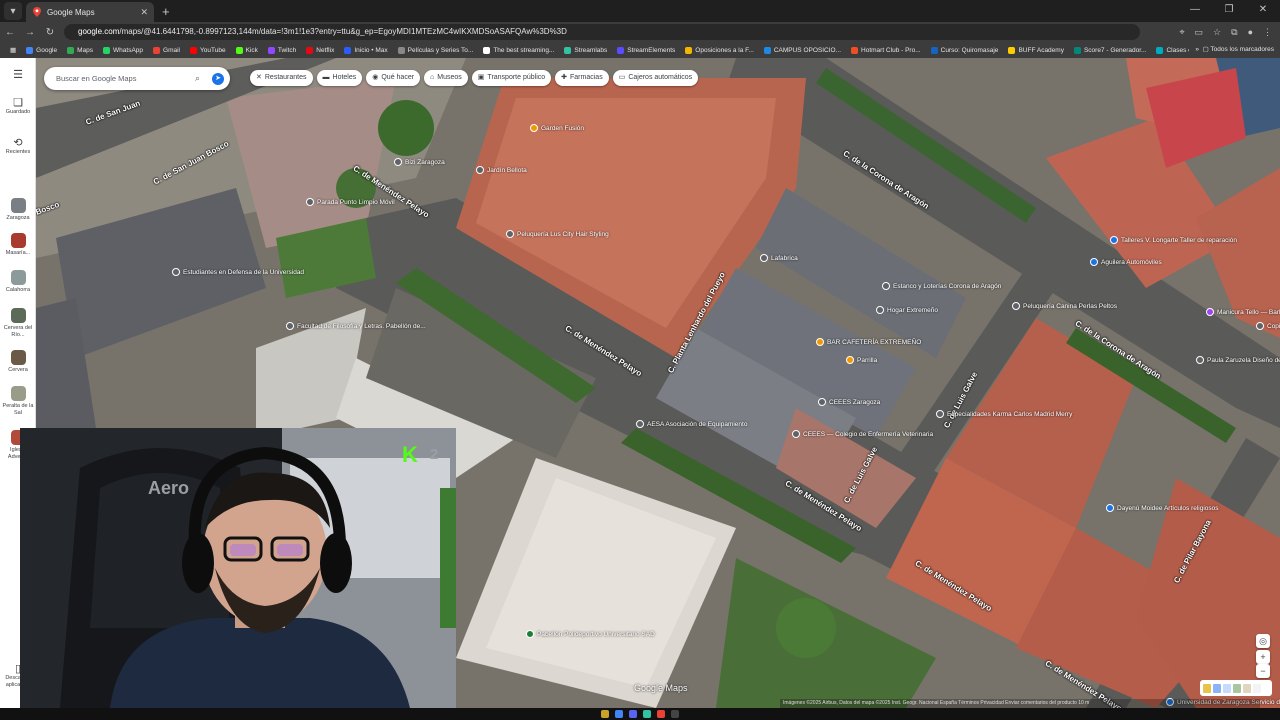 This screenshot has height=720, width=1280. What do you see at coordinates (339, 78) in the screenshot?
I see `chip-hoteles: ▬ Hoteles` at bounding box center [339, 78].